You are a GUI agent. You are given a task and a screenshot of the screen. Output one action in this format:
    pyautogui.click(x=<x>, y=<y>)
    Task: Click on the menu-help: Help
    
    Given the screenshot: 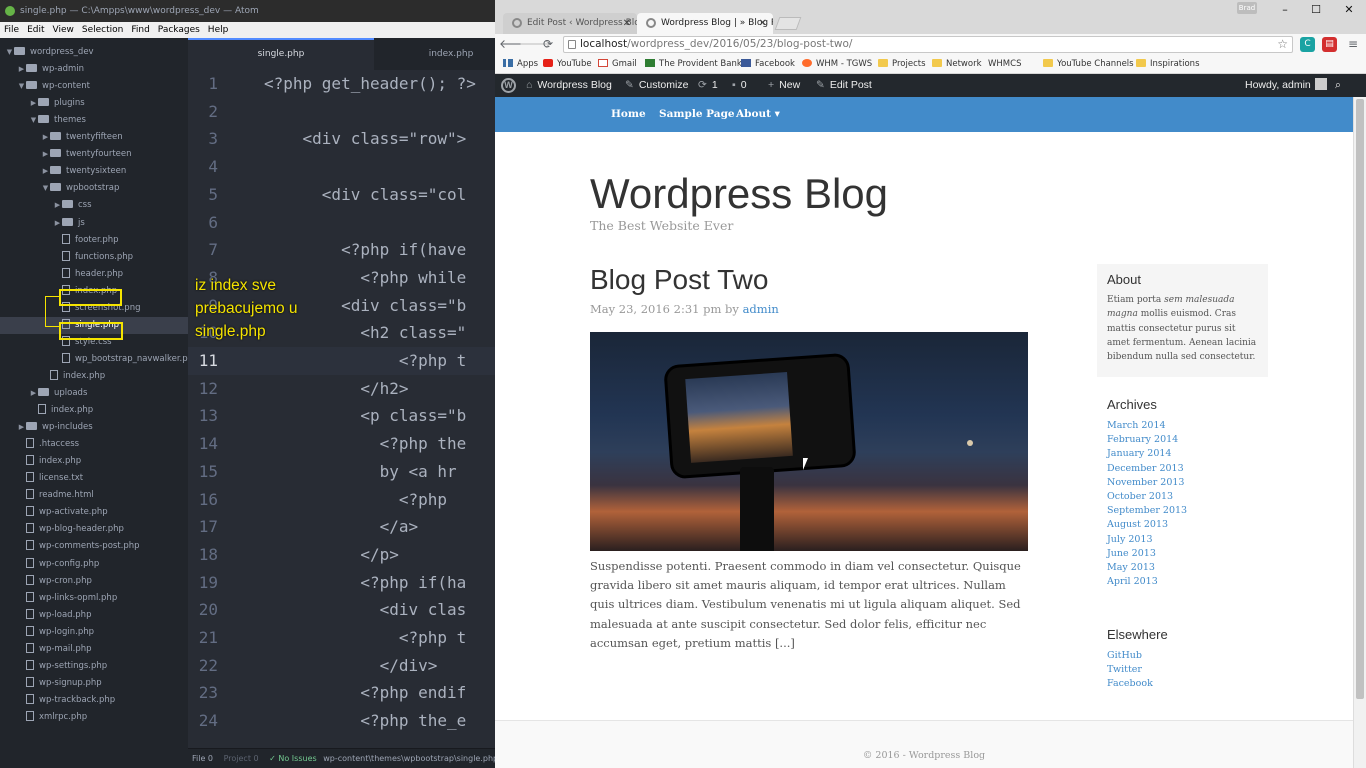 What is the action you would take?
    pyautogui.click(x=218, y=30)
    